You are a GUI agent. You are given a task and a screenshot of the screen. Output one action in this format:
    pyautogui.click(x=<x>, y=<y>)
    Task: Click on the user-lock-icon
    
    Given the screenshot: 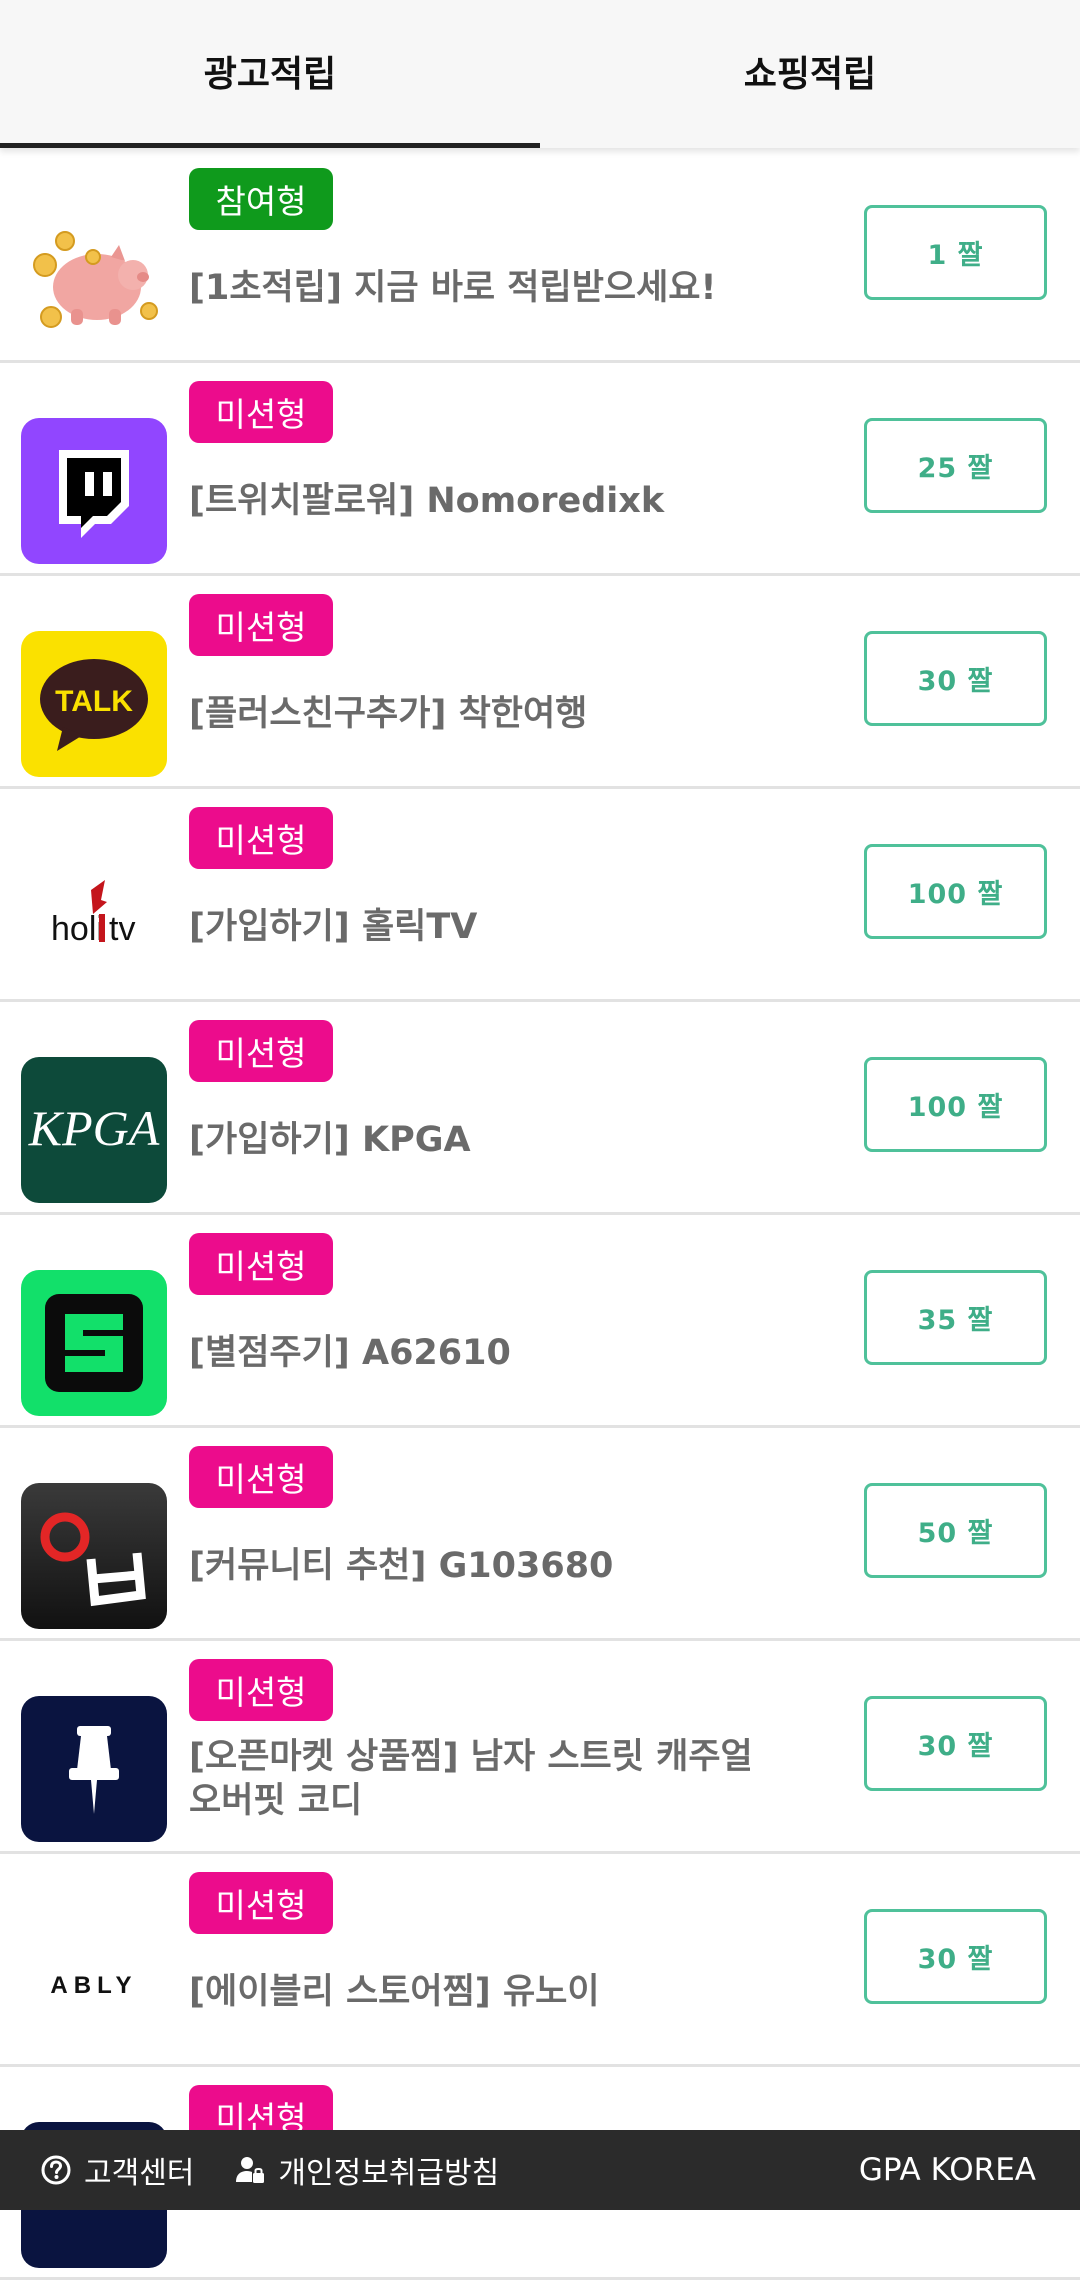 What is the action you would take?
    pyautogui.click(x=250, y=2170)
    